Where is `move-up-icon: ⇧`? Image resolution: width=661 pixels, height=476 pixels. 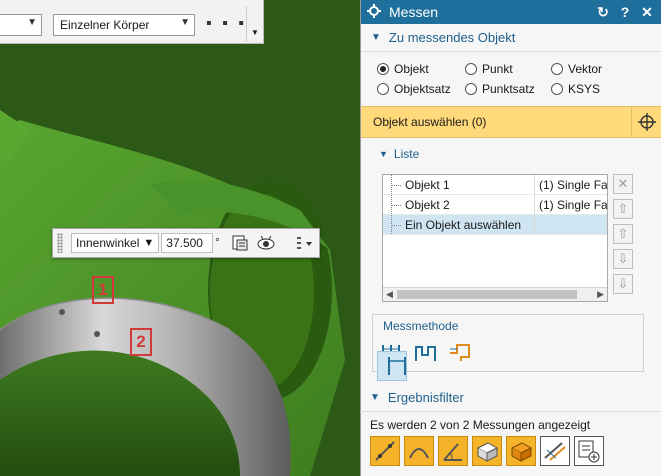
move-up-icon: ⇧ is located at coordinates (623, 234).